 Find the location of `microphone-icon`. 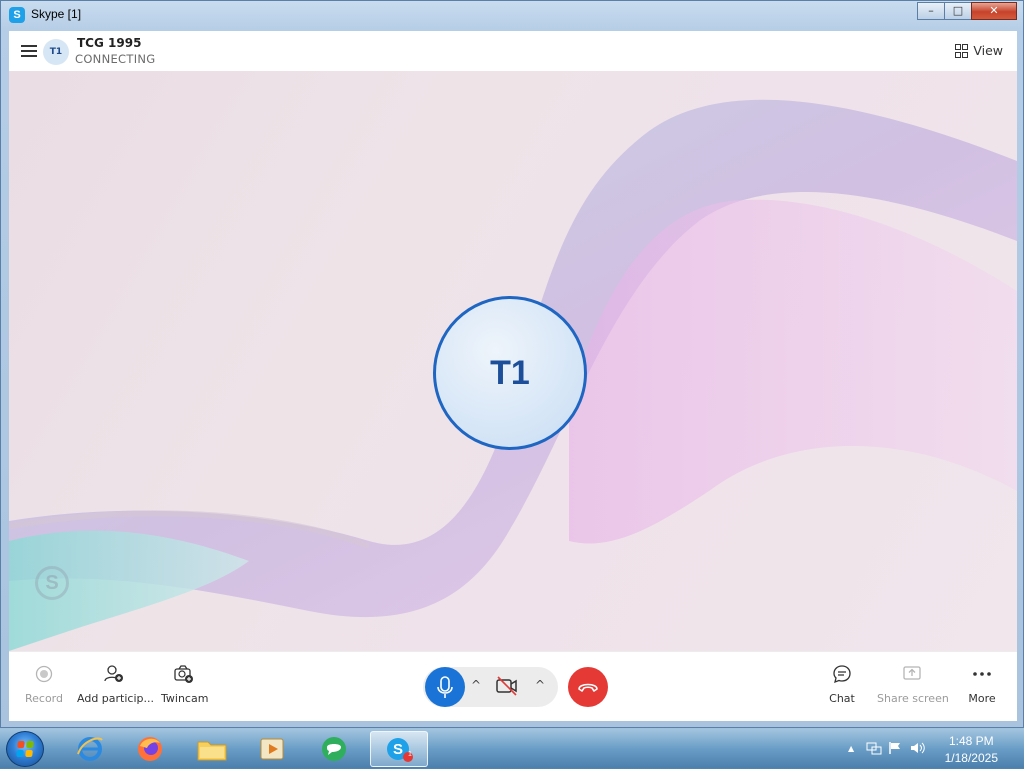

microphone-icon is located at coordinates (445, 687).